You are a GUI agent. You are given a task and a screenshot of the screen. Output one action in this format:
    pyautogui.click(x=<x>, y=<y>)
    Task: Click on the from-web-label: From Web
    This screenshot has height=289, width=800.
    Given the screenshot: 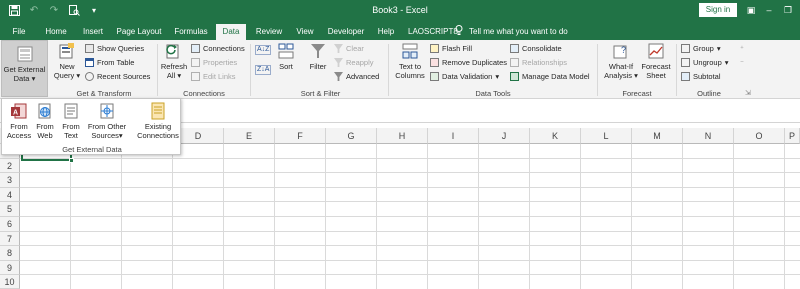 What is the action you would take?
    pyautogui.click(x=45, y=131)
    